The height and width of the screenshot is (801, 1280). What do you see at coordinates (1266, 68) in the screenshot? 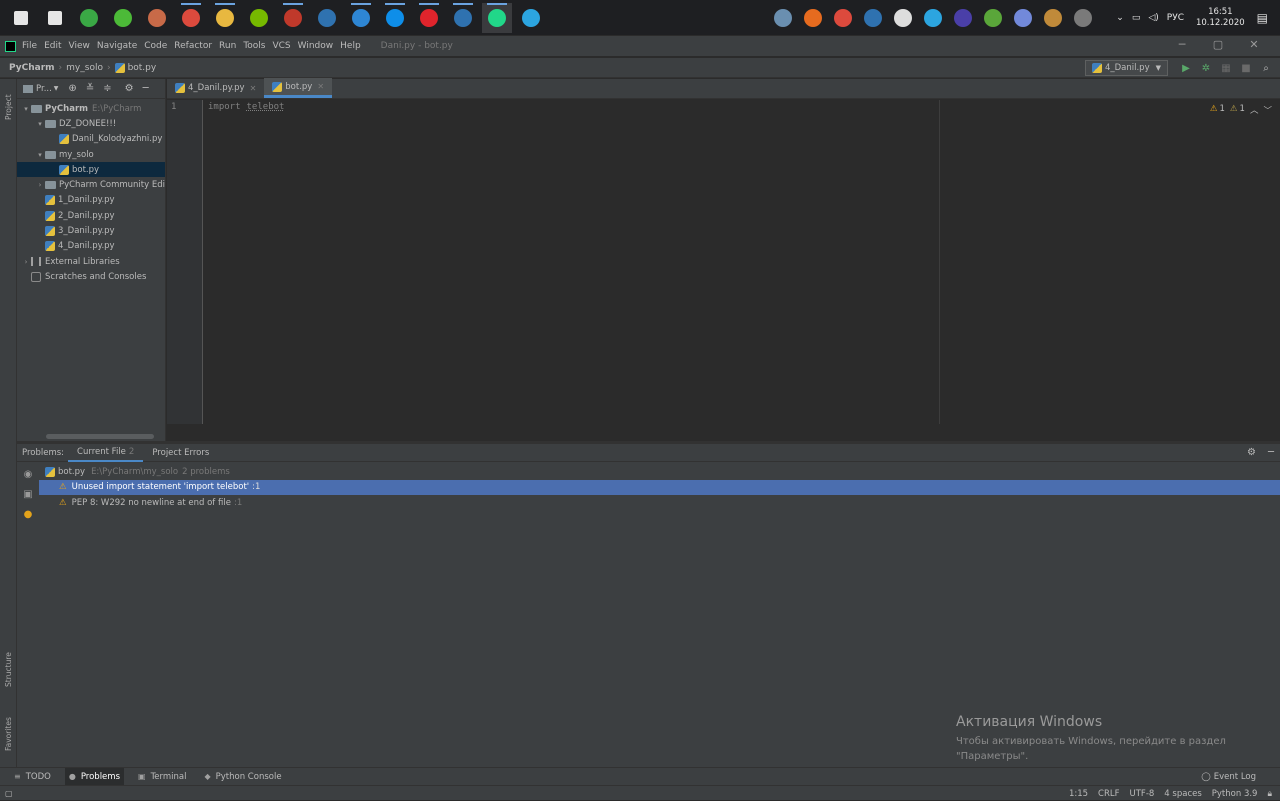
I see `search-everywhere-icon: ⌕` at bounding box center [1266, 68].